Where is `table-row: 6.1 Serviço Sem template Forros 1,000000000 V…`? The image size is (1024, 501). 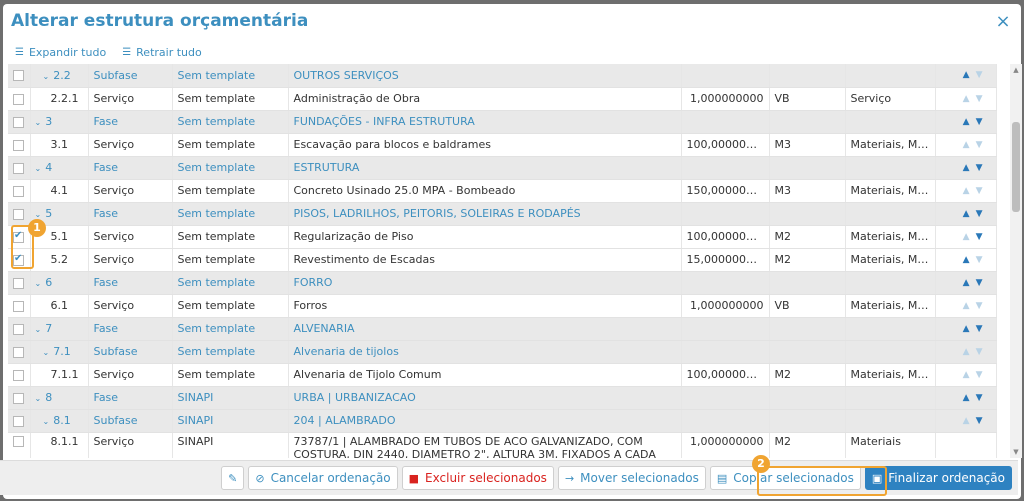
table-row: 6.1 Serviço Sem template Forros 1,000000000 V… is located at coordinates (502, 306).